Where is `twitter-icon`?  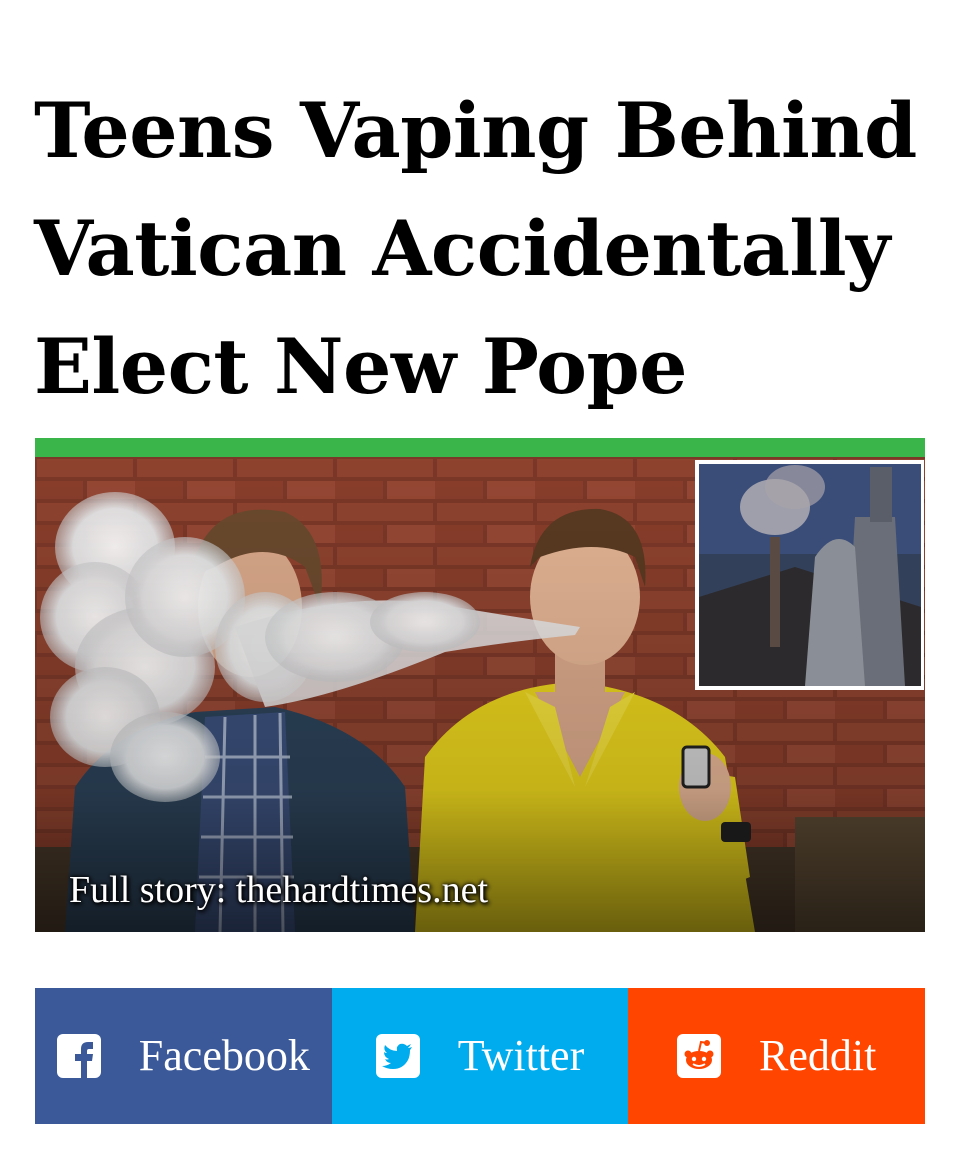
twitter-icon is located at coordinates (397, 1056).